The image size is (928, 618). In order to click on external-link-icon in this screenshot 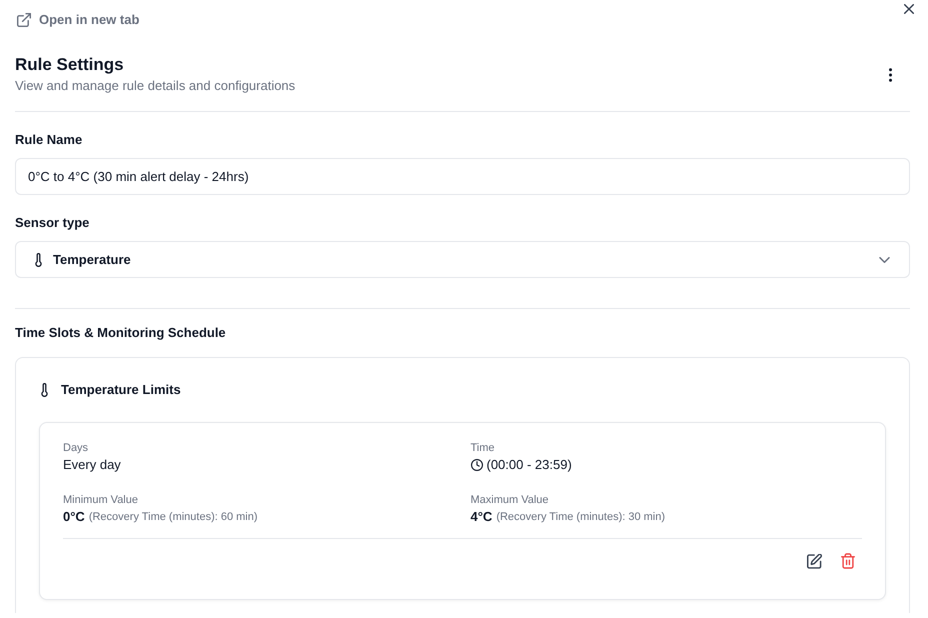, I will do `click(24, 20)`.